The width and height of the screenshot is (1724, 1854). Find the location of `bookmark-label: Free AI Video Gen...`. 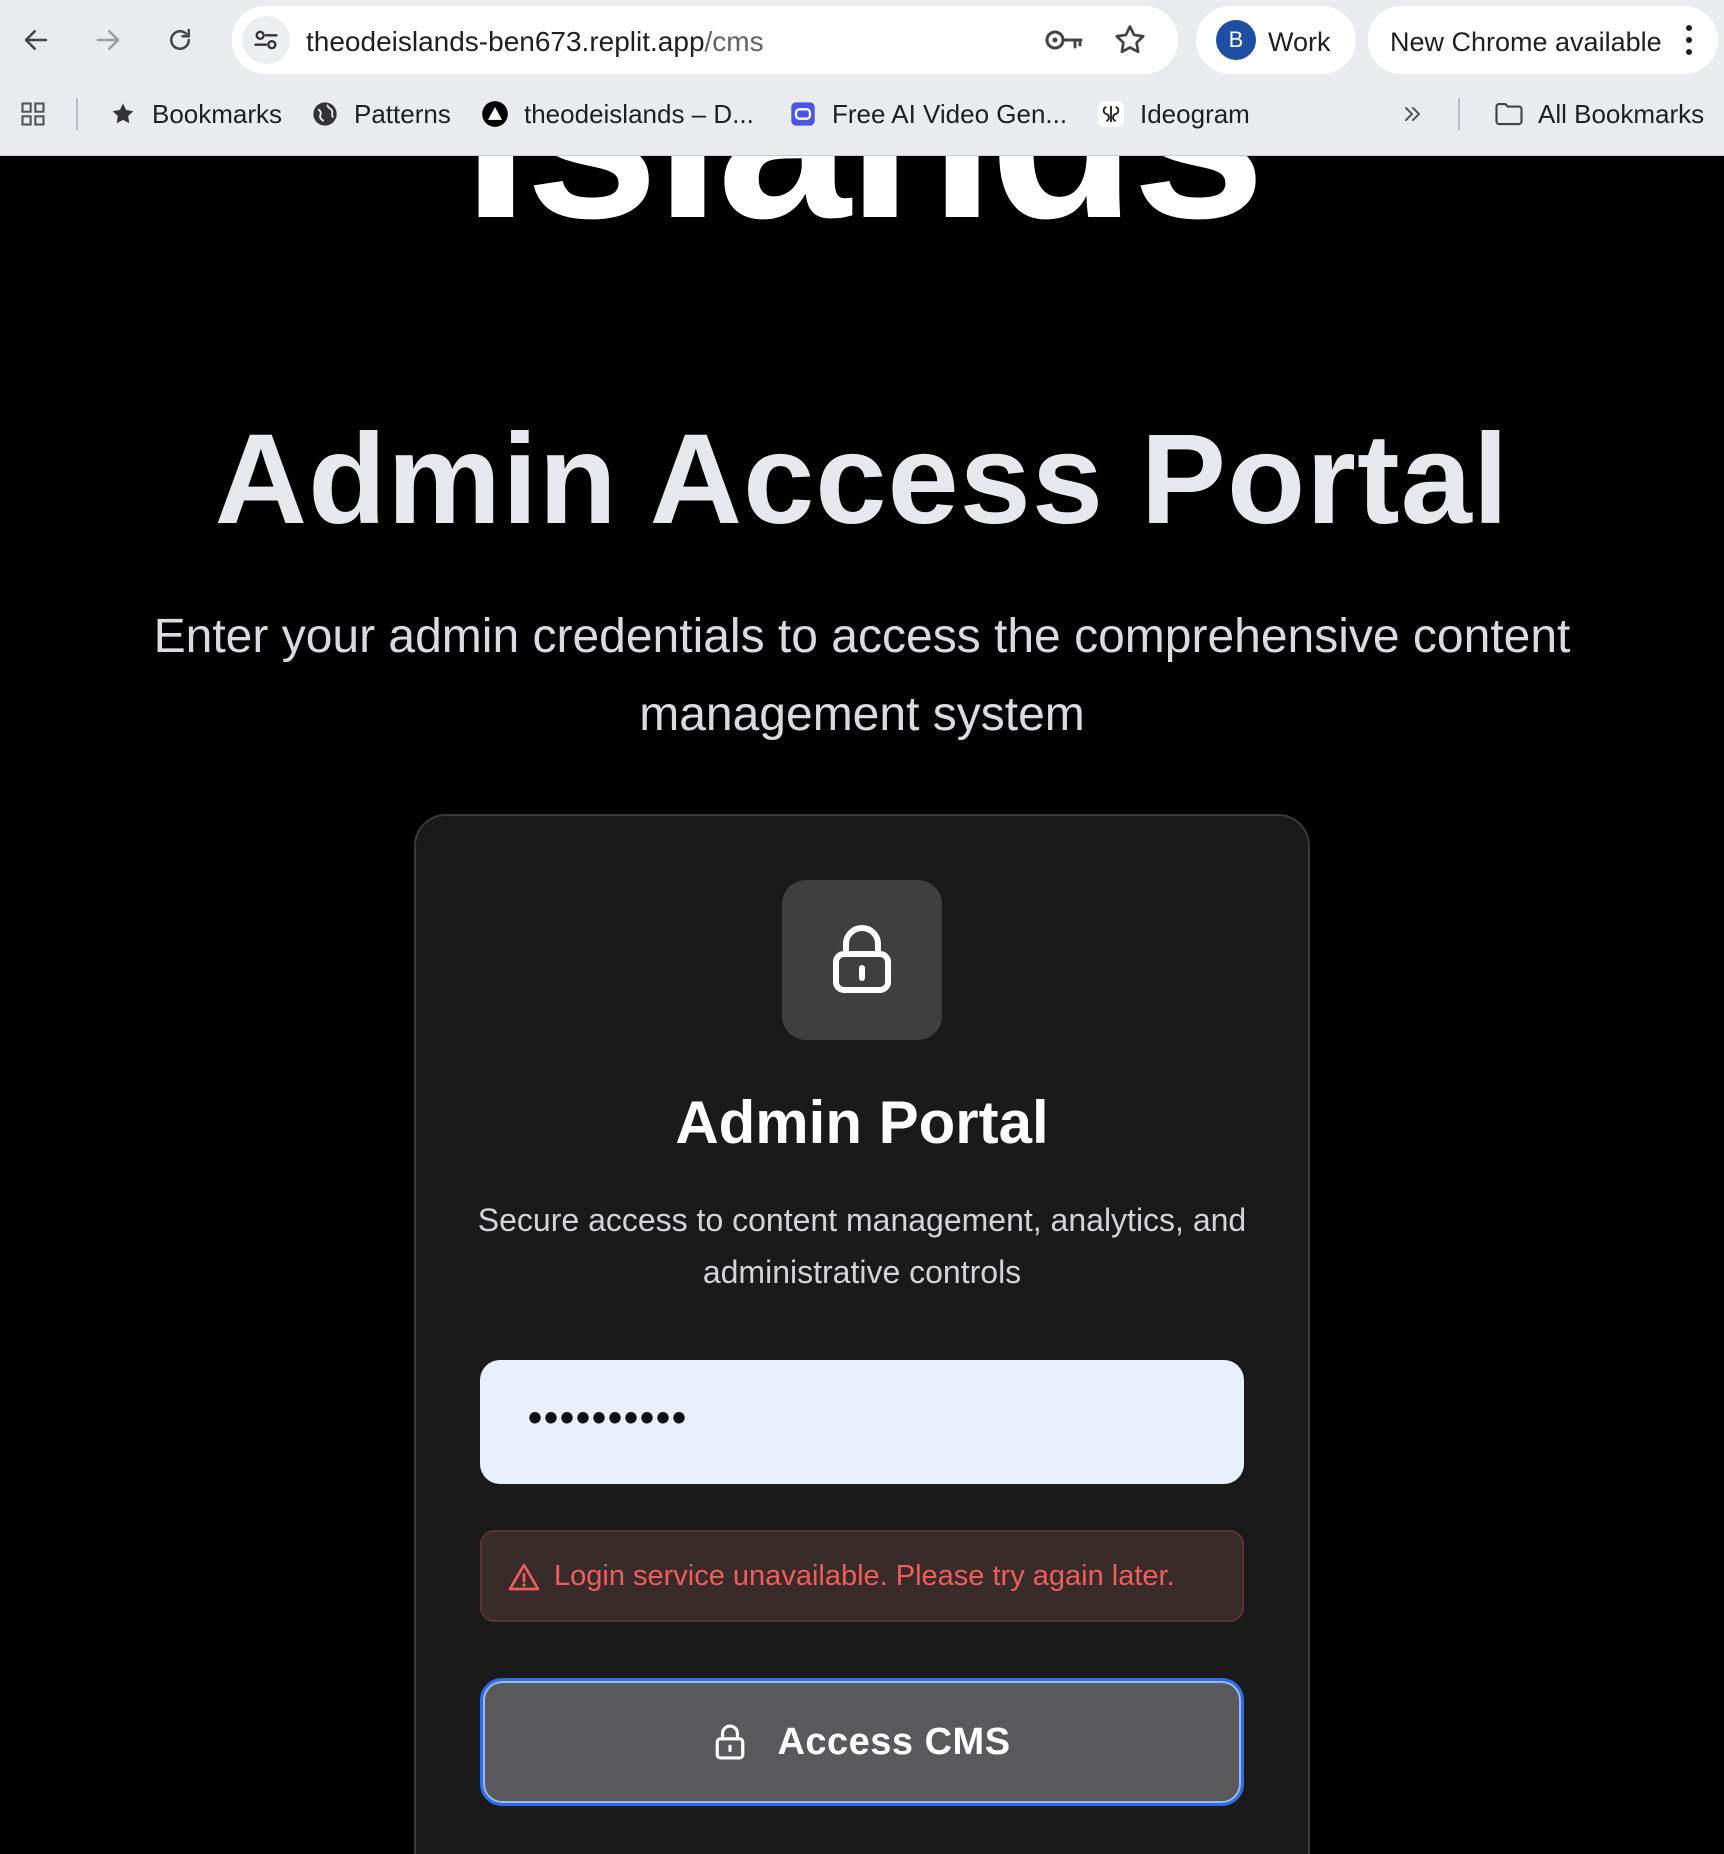

bookmark-label: Free AI Video Gen... is located at coordinates (950, 113).